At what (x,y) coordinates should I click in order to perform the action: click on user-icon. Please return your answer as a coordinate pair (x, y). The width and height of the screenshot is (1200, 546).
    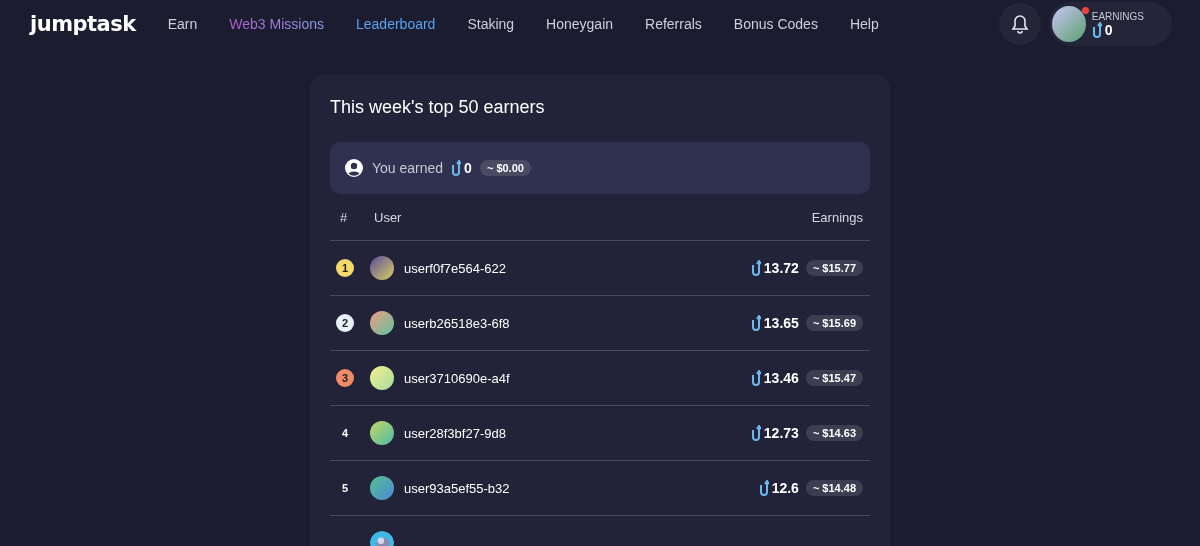
    Looking at the image, I should click on (354, 168).